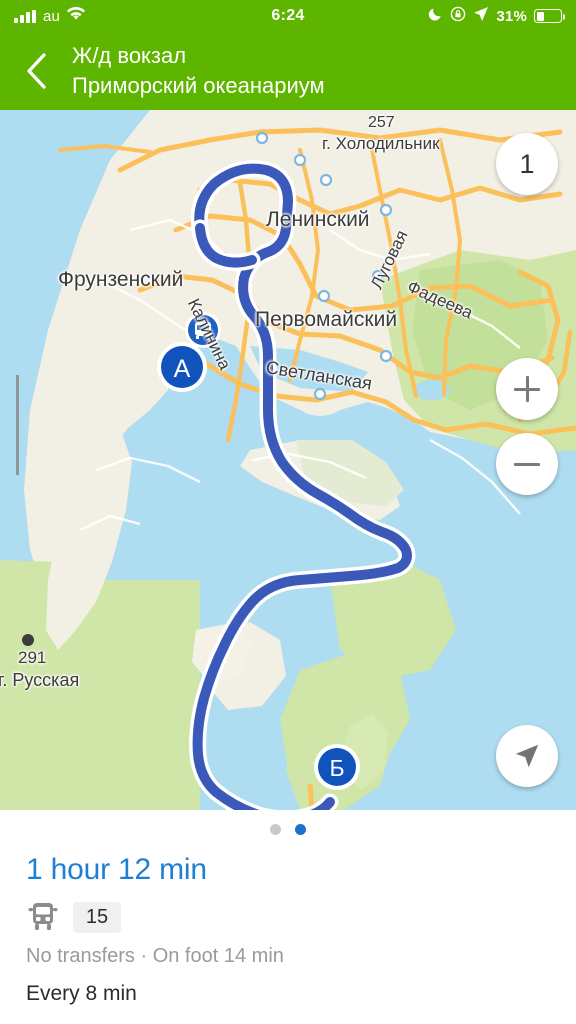 The width and height of the screenshot is (576, 1024). I want to click on plus-icon, so click(527, 389).